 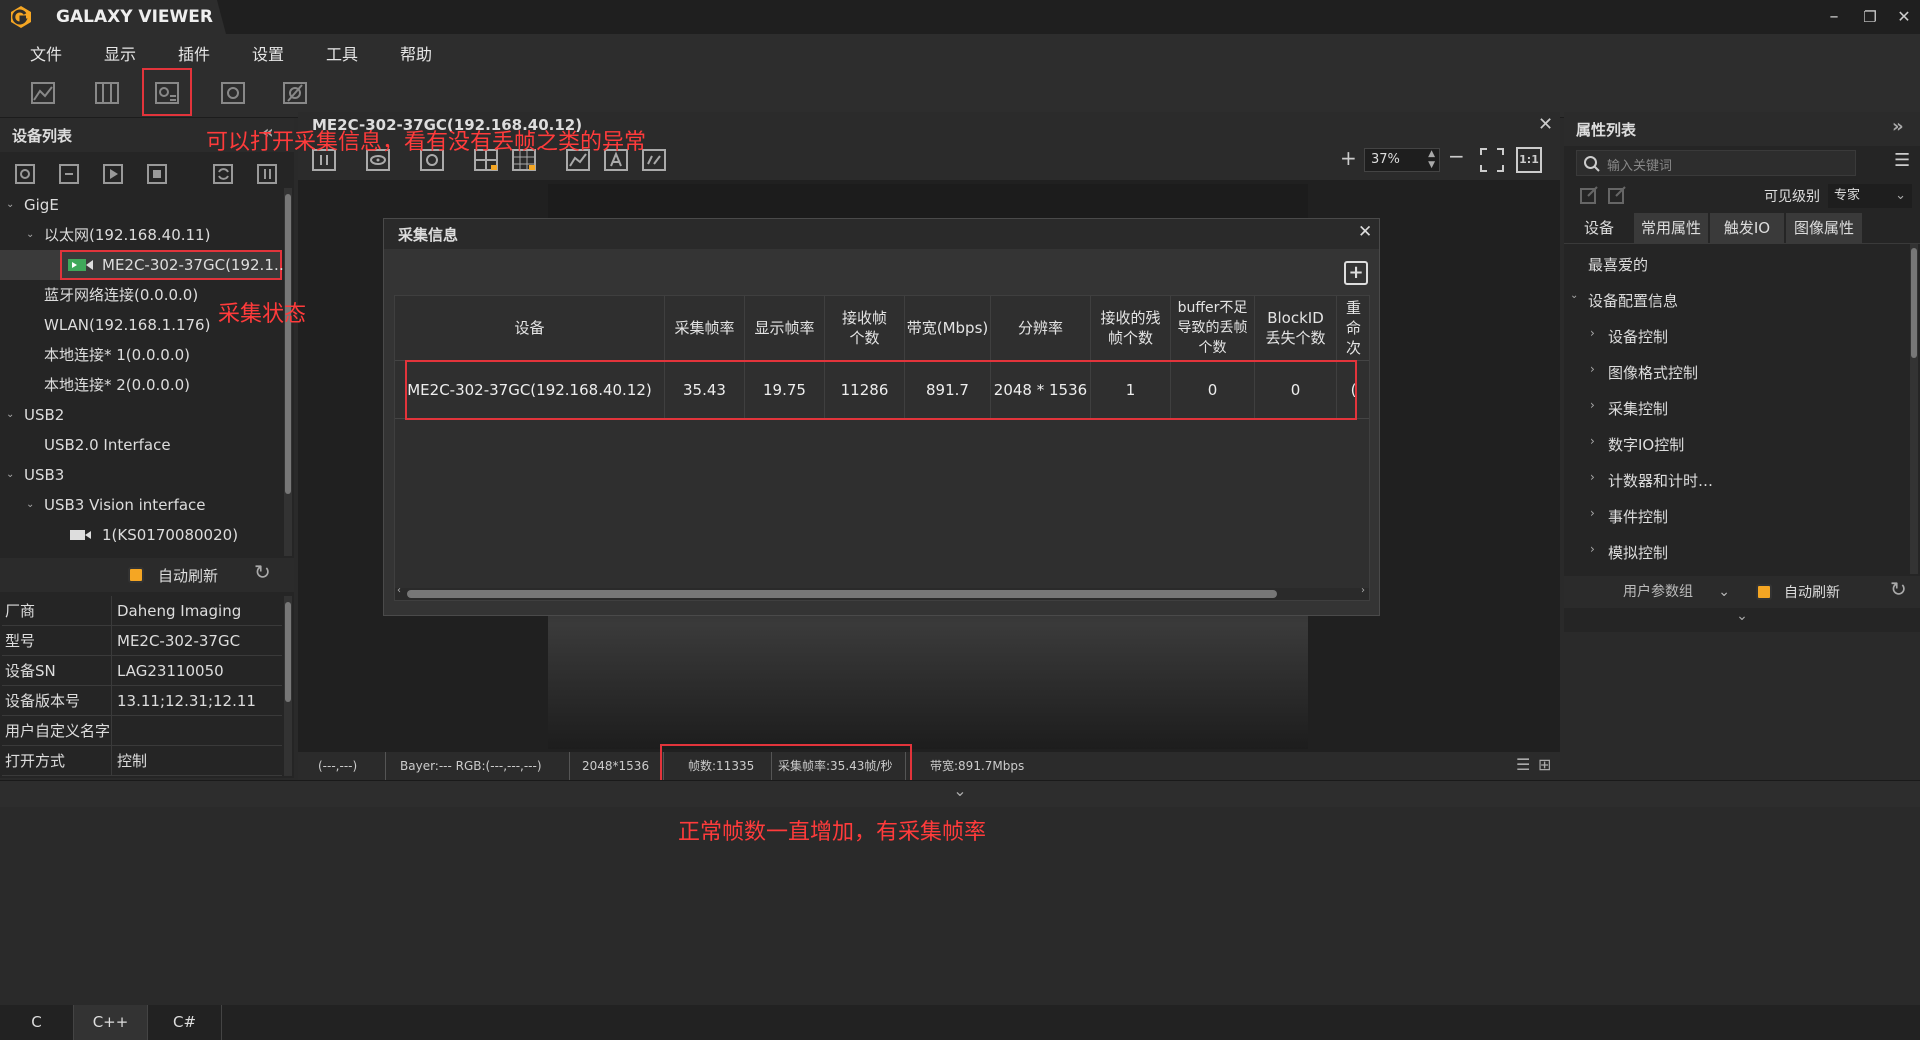 I want to click on group-device-config: 设备配置信息, so click(x=1633, y=300).